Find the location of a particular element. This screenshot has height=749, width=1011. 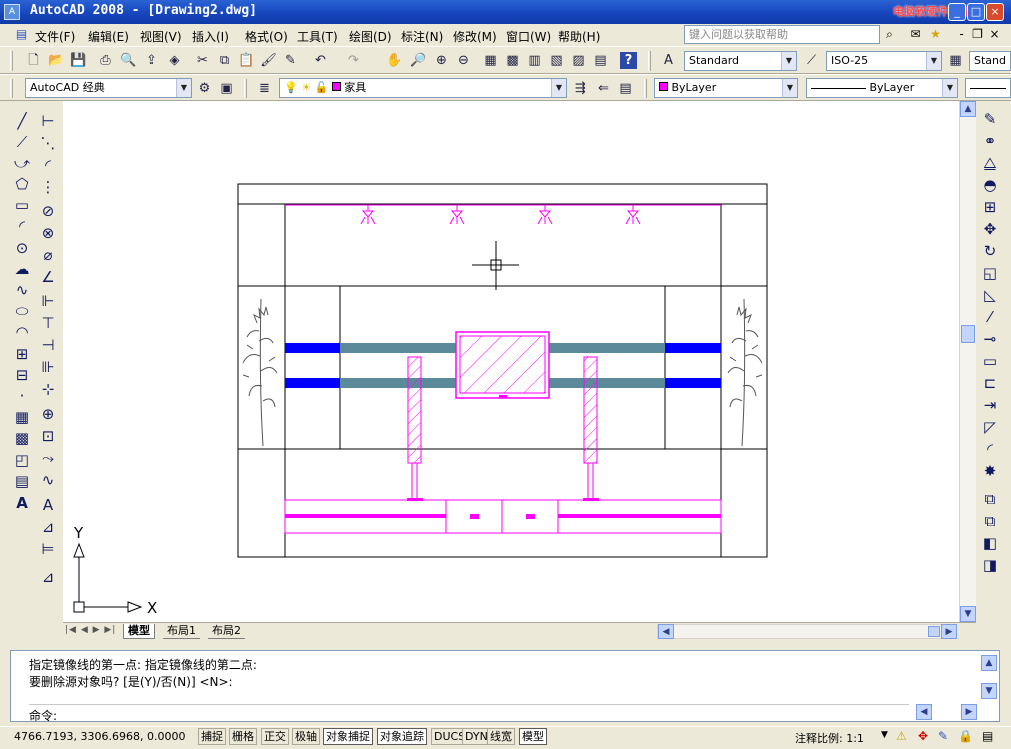

clean-screen-icon: ▤ is located at coordinates (987, 736).